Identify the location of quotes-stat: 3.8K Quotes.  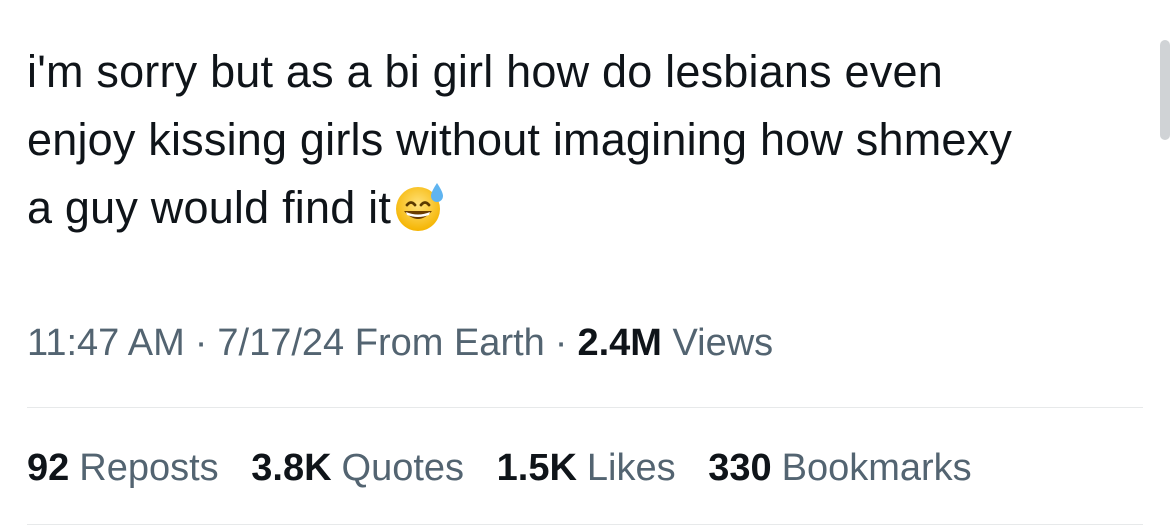
(357, 468).